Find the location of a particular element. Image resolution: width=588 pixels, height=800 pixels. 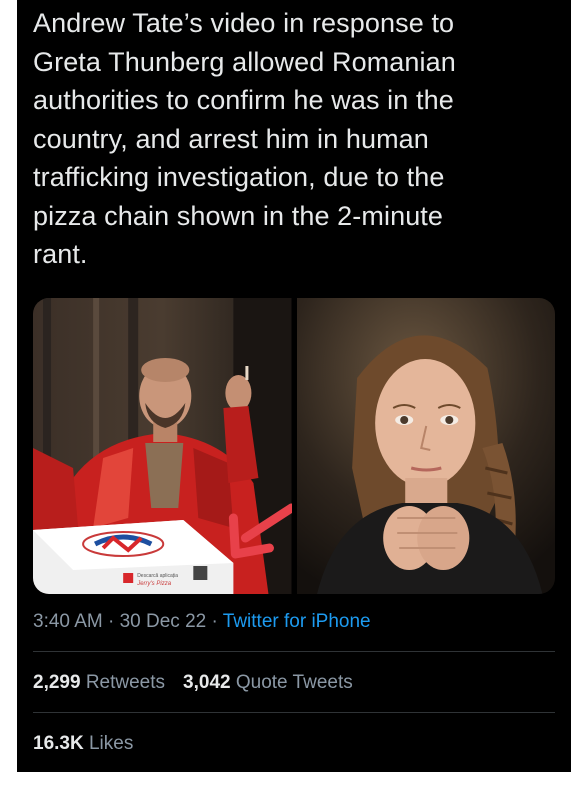

retweets-label: Retweets is located at coordinates (125, 682).